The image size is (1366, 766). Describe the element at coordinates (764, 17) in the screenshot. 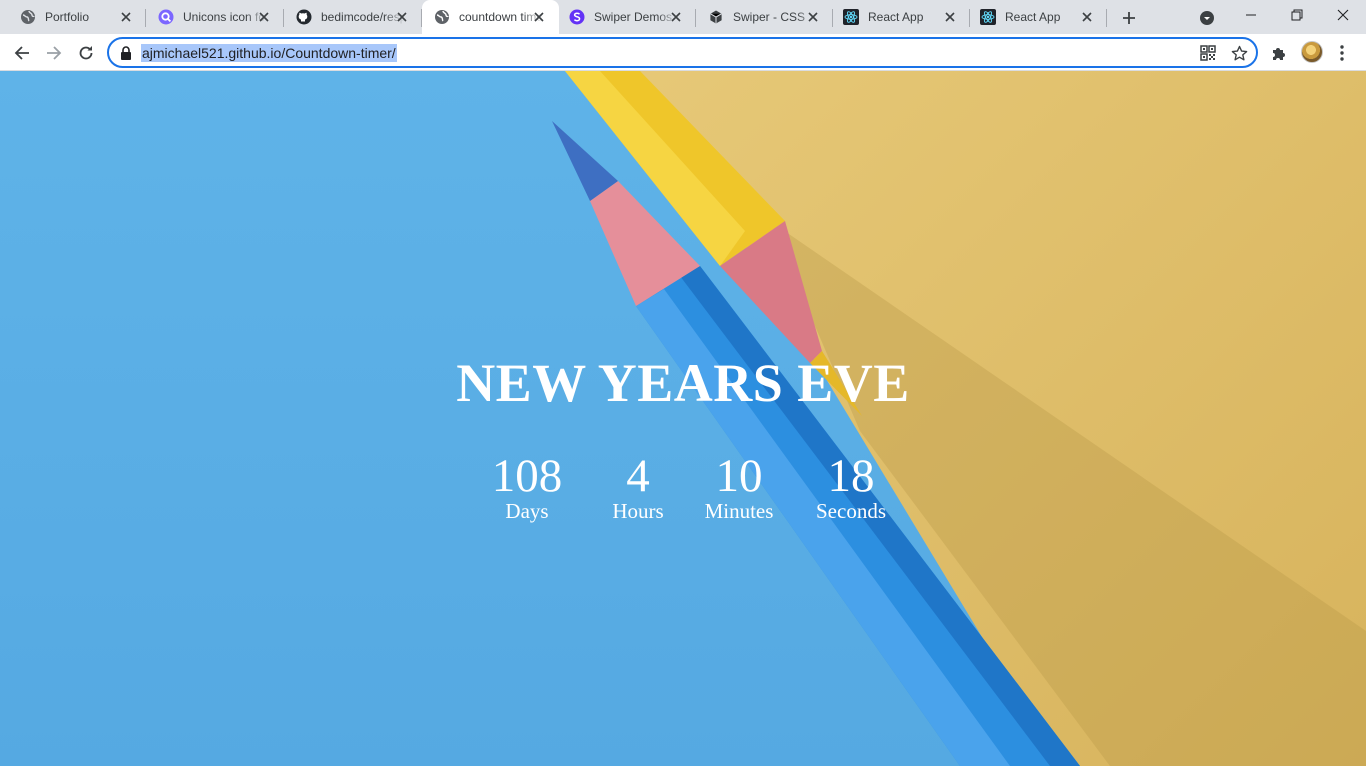

I see `tab-swiper-css: Swiper - CSS` at that location.